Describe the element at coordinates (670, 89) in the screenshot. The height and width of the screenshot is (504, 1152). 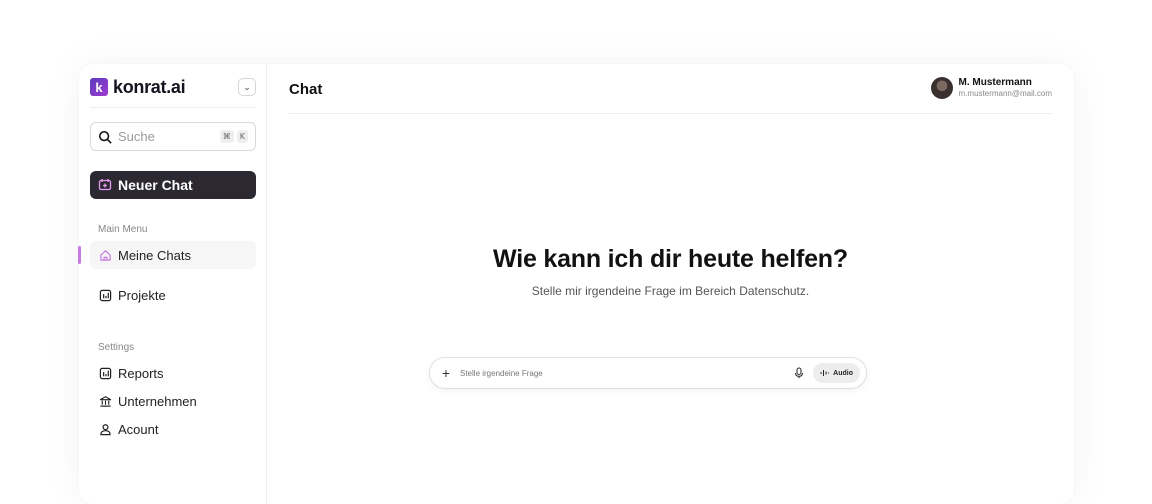
I see `top-header: Chat M. Mustermann m.mustermann@mail.com` at that location.